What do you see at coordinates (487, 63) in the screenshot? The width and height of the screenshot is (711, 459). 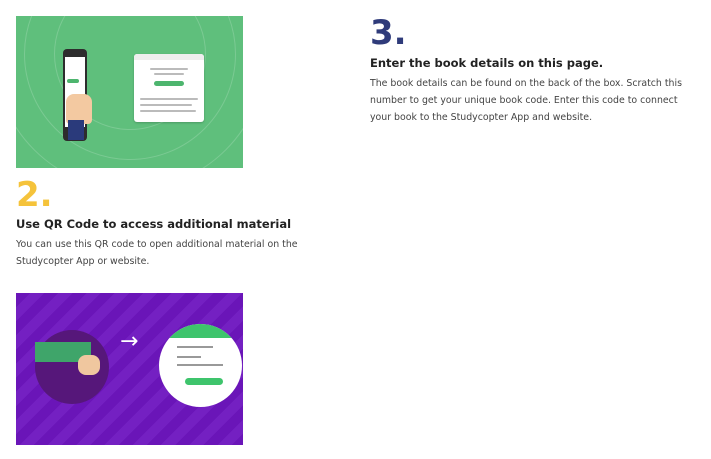 I see `step-3-heading: Enter the book details on this page.` at bounding box center [487, 63].